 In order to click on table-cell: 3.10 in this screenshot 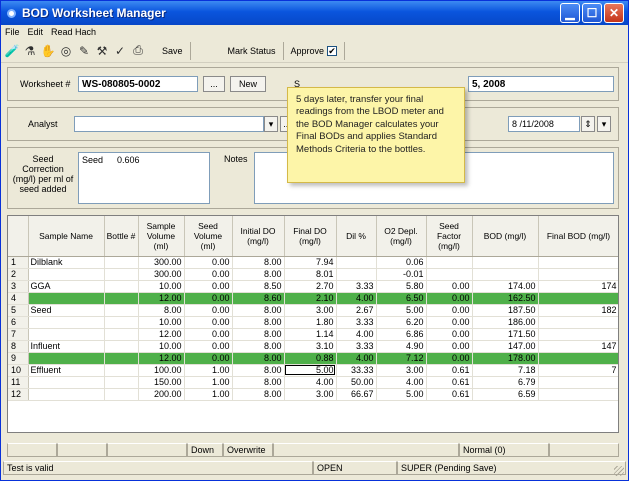, I will do `click(310, 346)`.